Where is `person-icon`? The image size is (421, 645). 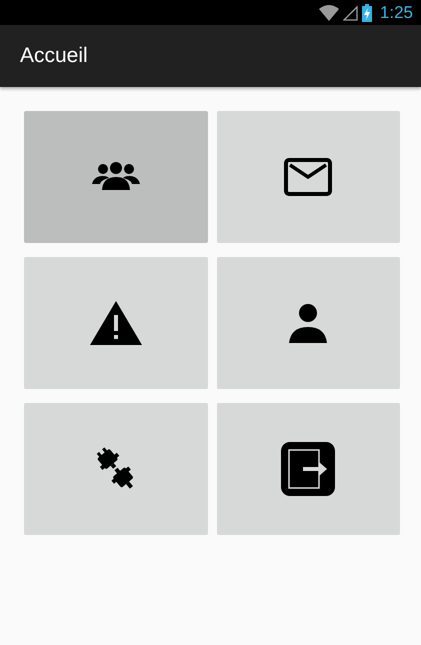 person-icon is located at coordinates (308, 323).